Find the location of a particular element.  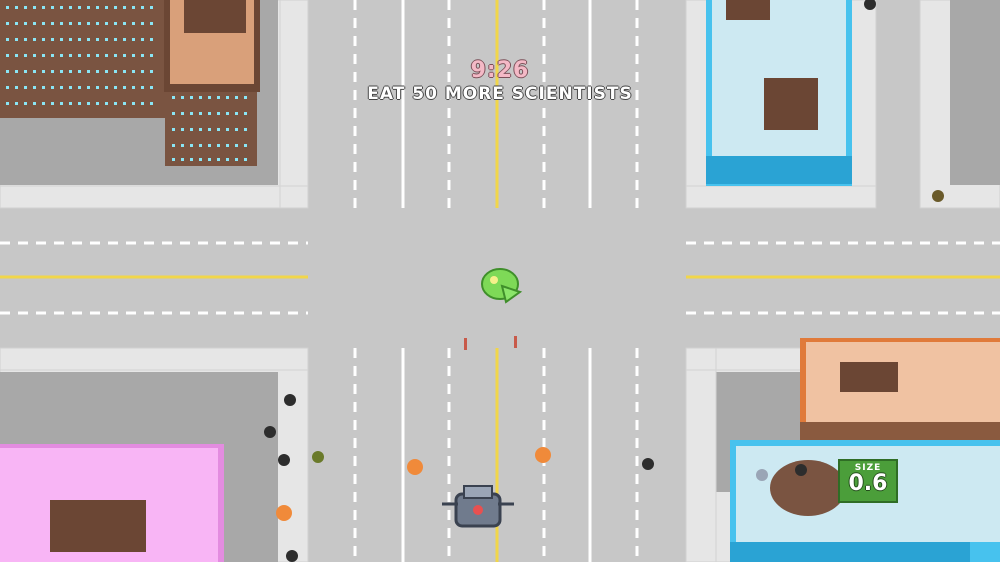

vertical-road-markings-north is located at coordinates (496, 104).